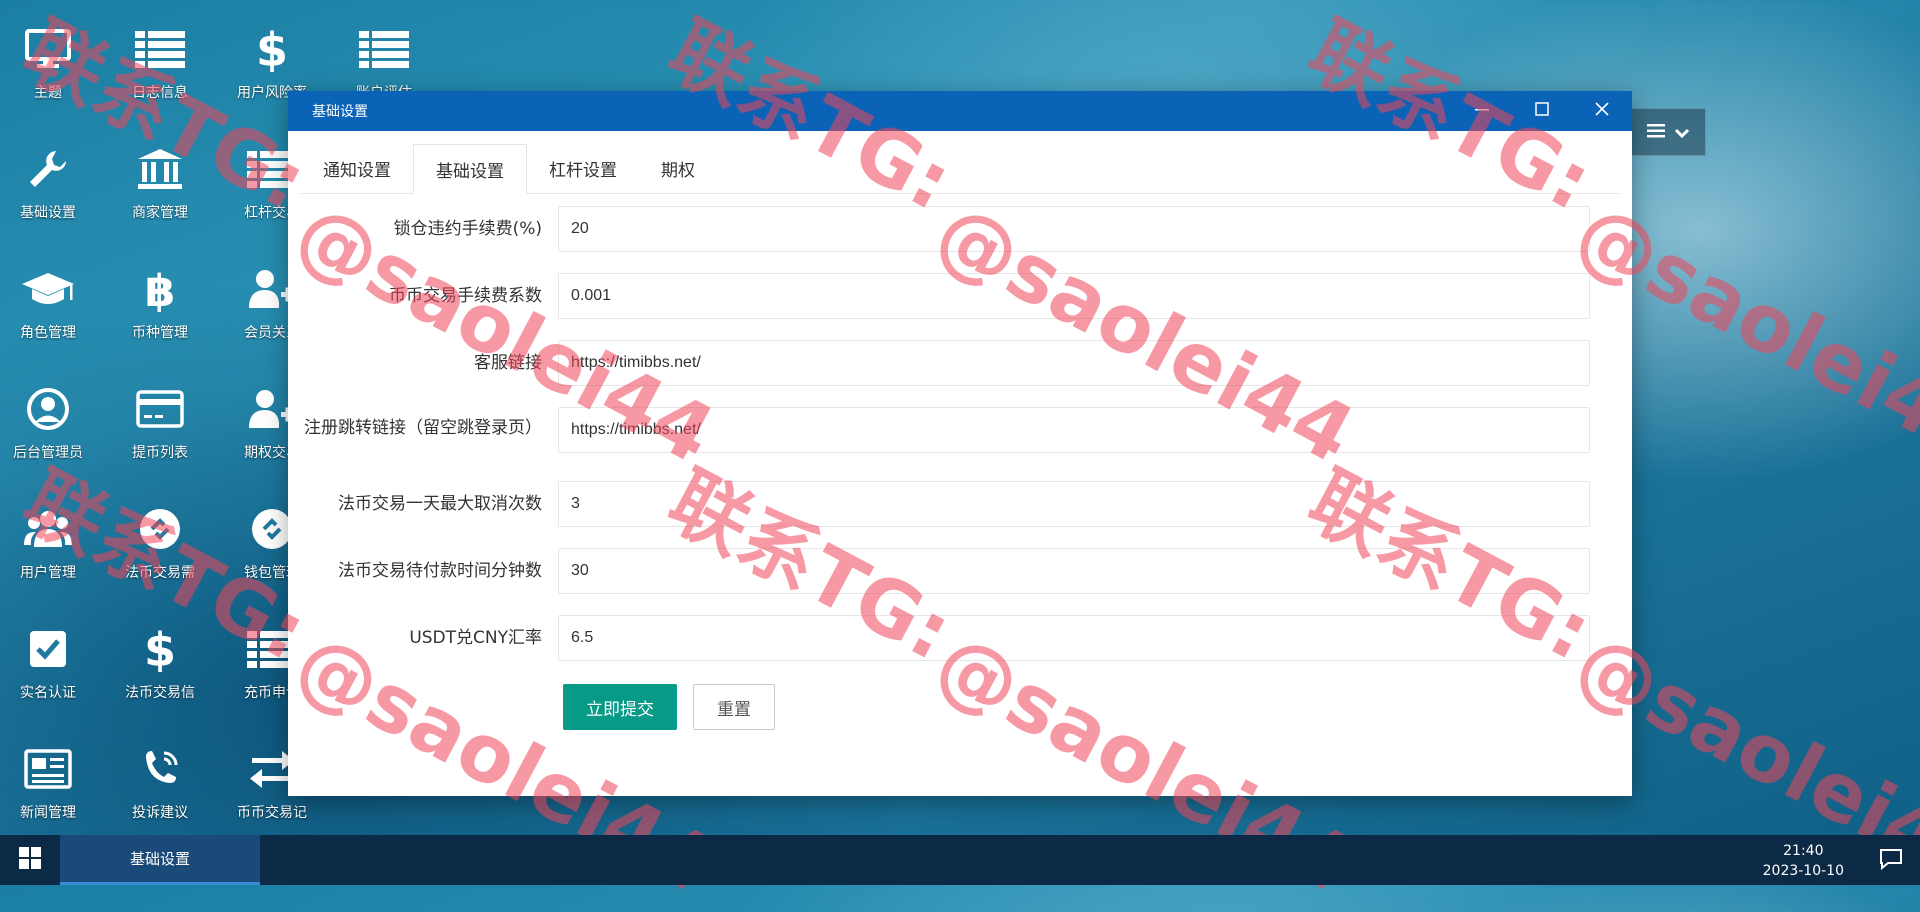  I want to click on field-label: 注册跳转链接（留空跳登录页）, so click(423, 428).